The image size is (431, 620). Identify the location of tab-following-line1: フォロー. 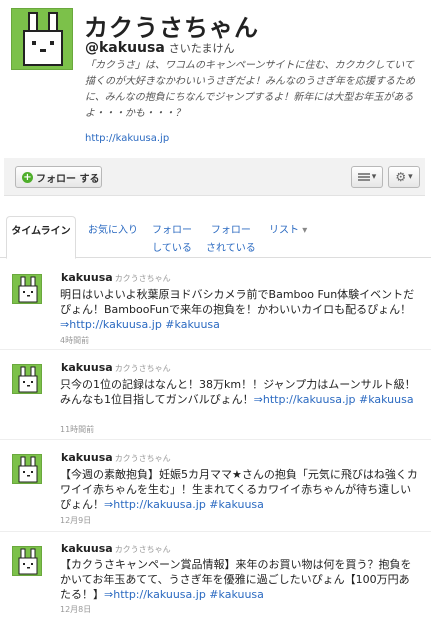
(172, 230).